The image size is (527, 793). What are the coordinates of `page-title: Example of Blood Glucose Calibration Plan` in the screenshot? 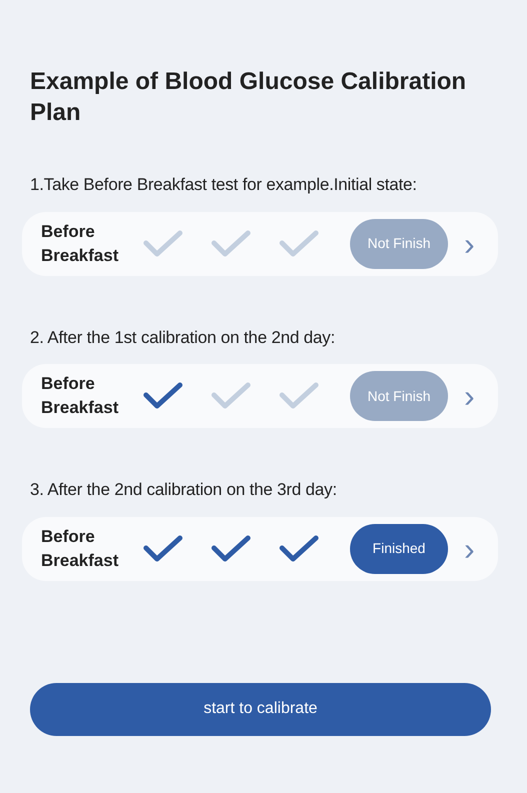 It's located at (249, 97).